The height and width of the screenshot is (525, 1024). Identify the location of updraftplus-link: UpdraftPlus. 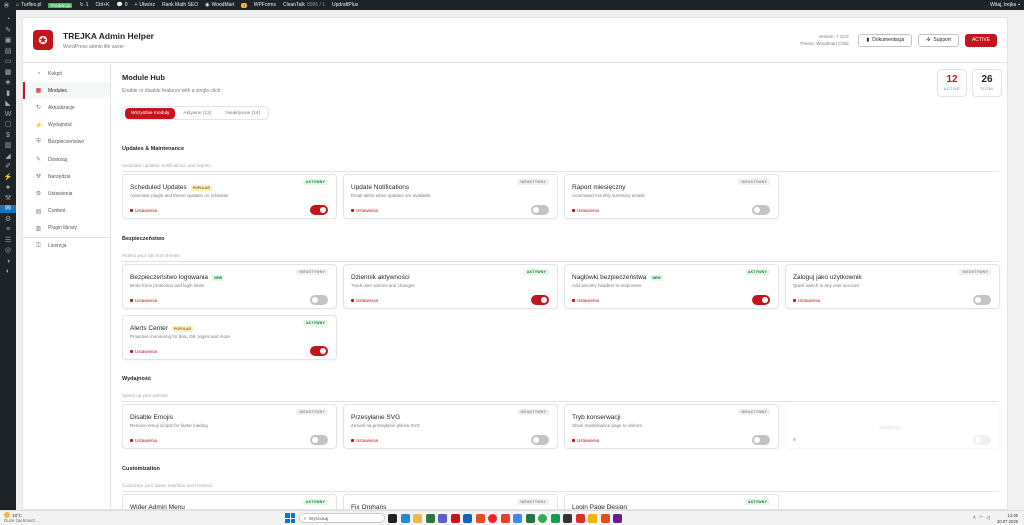
(345, 5).